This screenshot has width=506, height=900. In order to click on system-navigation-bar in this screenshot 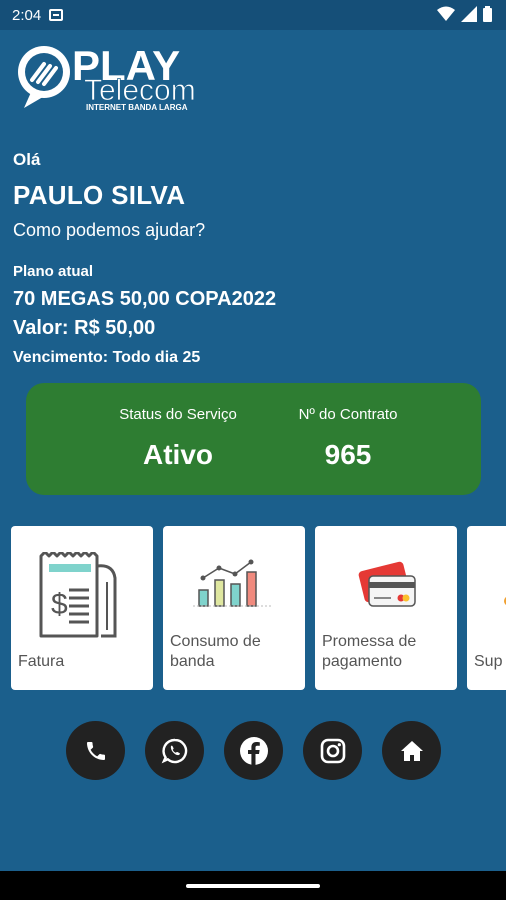, I will do `click(253, 885)`.